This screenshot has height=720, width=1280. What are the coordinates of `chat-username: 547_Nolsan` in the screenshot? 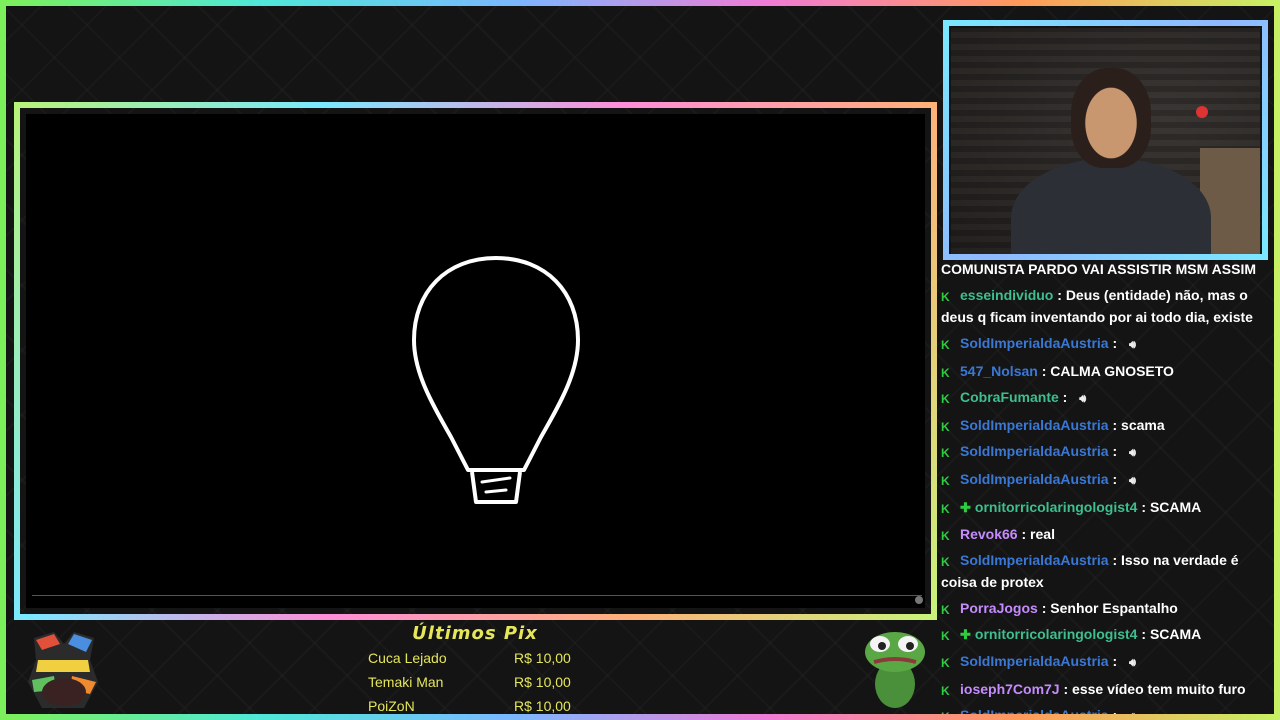 It's located at (999, 371).